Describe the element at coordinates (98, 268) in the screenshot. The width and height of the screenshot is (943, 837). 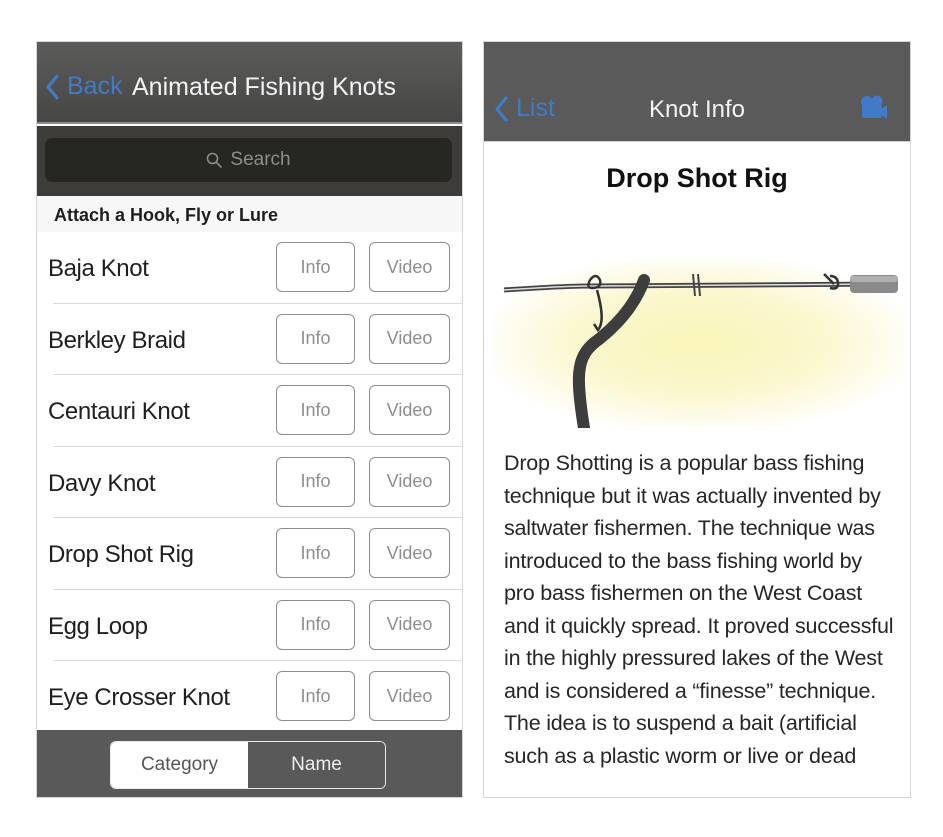
I see `knot-name: Baja Knot` at that location.